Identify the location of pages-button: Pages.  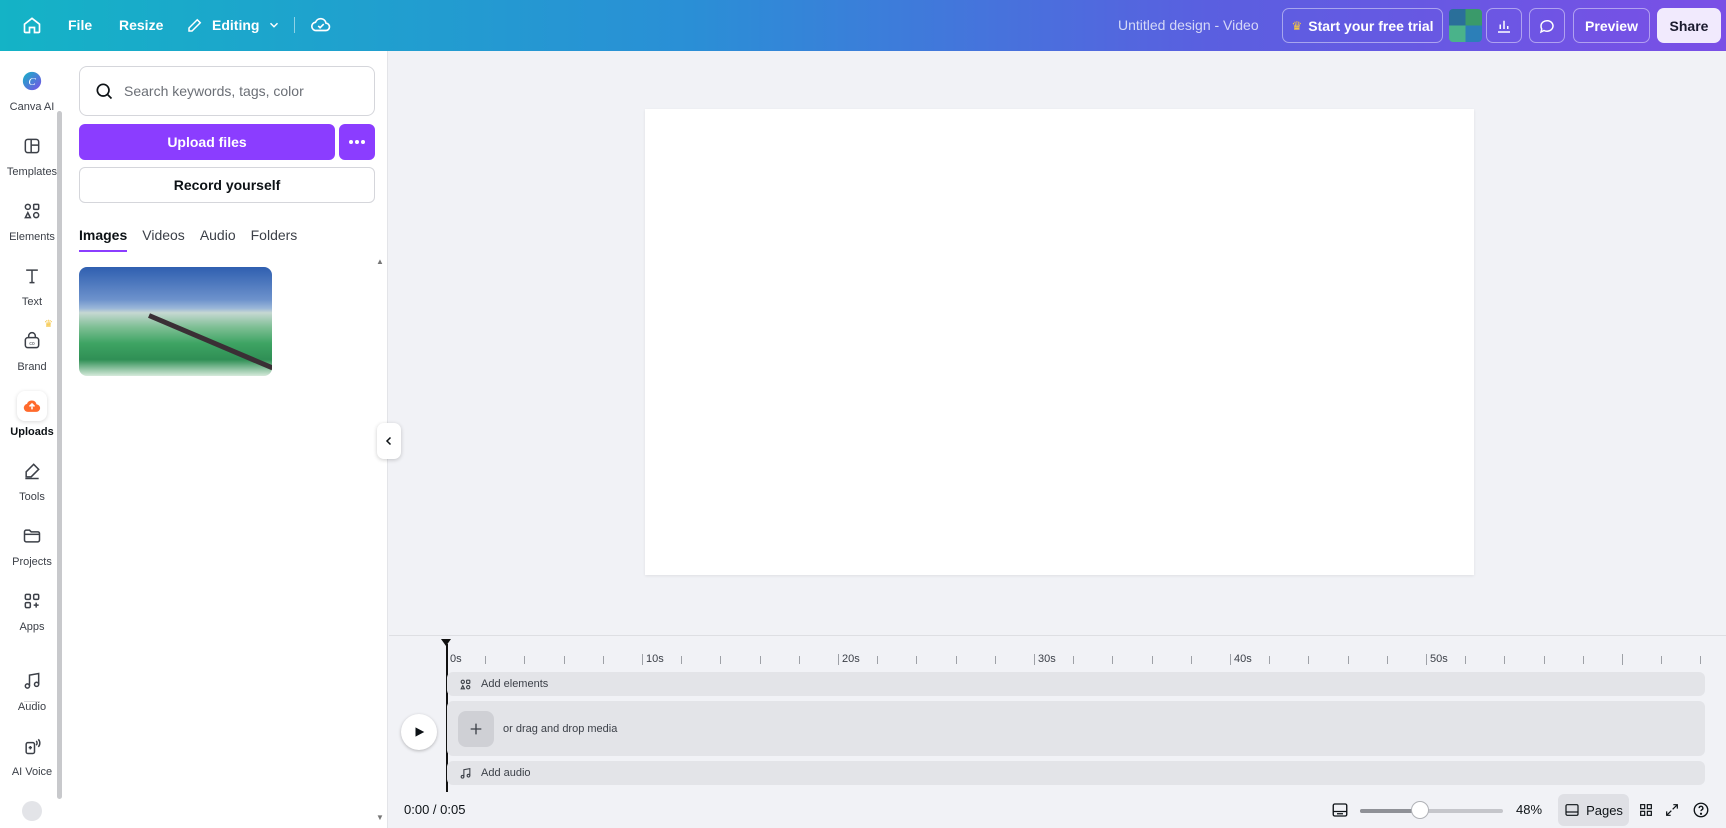
(1593, 810).